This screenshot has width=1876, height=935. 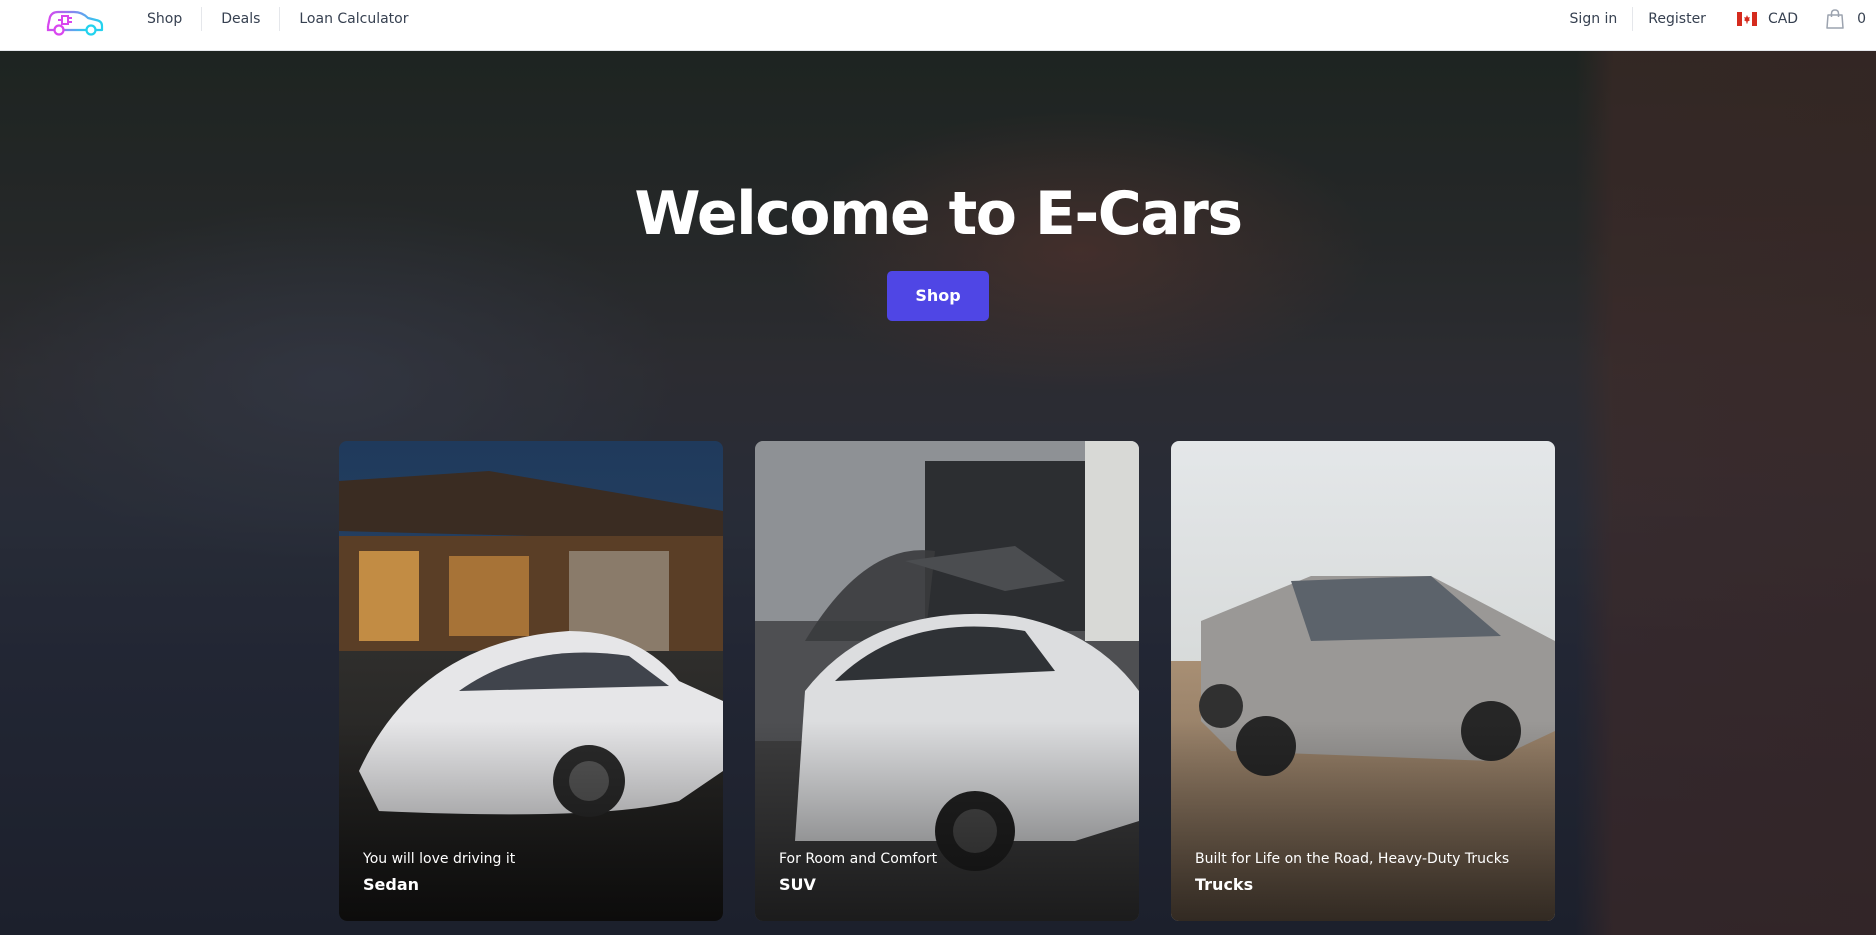 What do you see at coordinates (938, 214) in the screenshot?
I see `hero-title: Welcome to E-Cars` at bounding box center [938, 214].